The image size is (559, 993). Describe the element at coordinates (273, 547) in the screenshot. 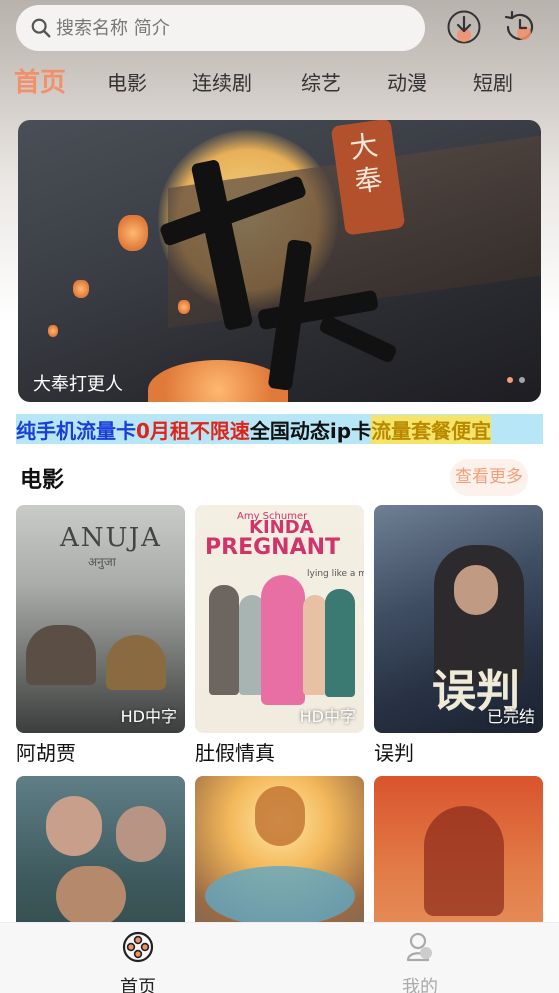

I see `poster-title: PREGNANT` at that location.